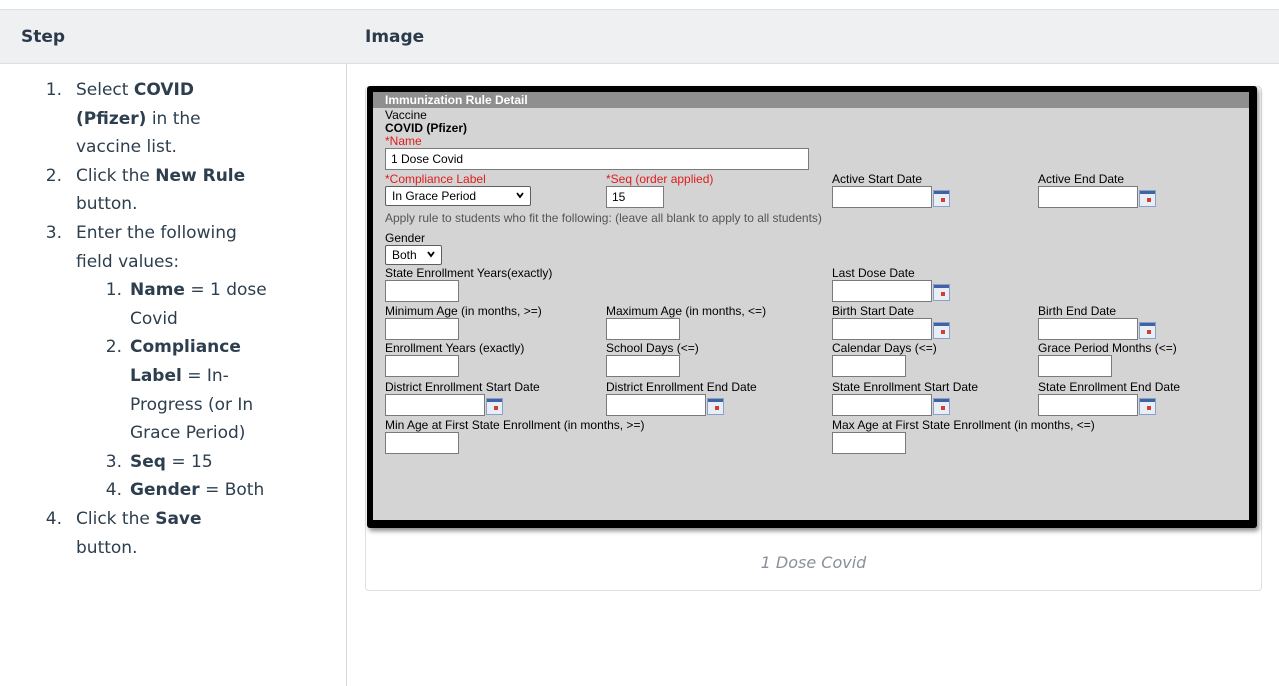 This screenshot has height=686, width=1279. I want to click on step-line: Progress (or In, so click(173, 405).